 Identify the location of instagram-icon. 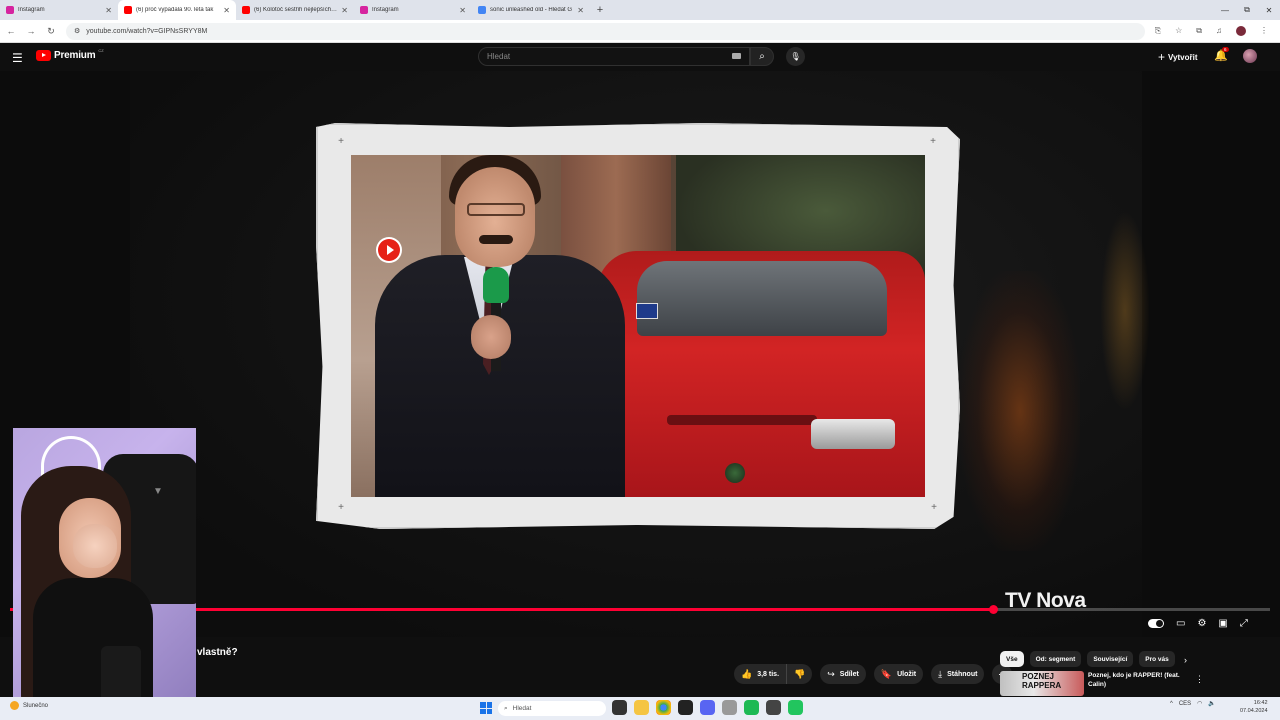
(364, 10).